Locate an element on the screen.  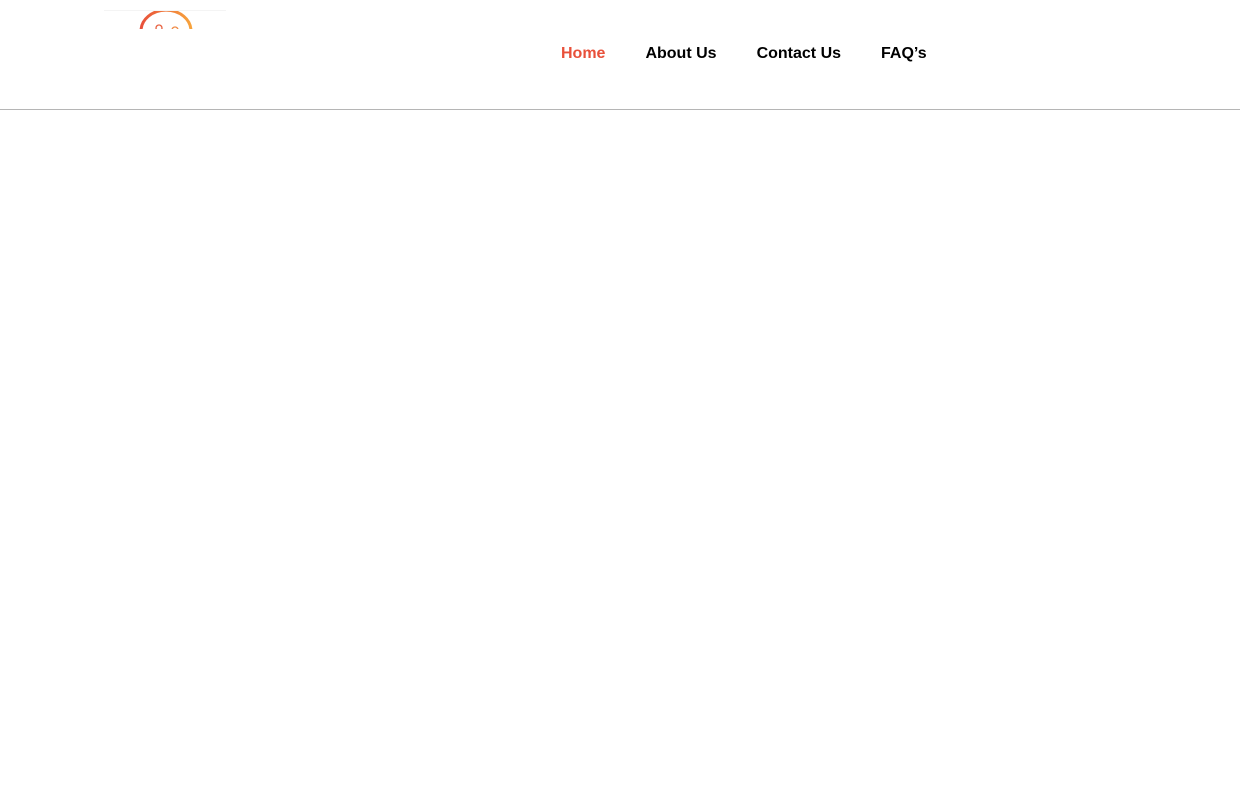
nav-item-faqs: FAQ’s is located at coordinates (904, 54).